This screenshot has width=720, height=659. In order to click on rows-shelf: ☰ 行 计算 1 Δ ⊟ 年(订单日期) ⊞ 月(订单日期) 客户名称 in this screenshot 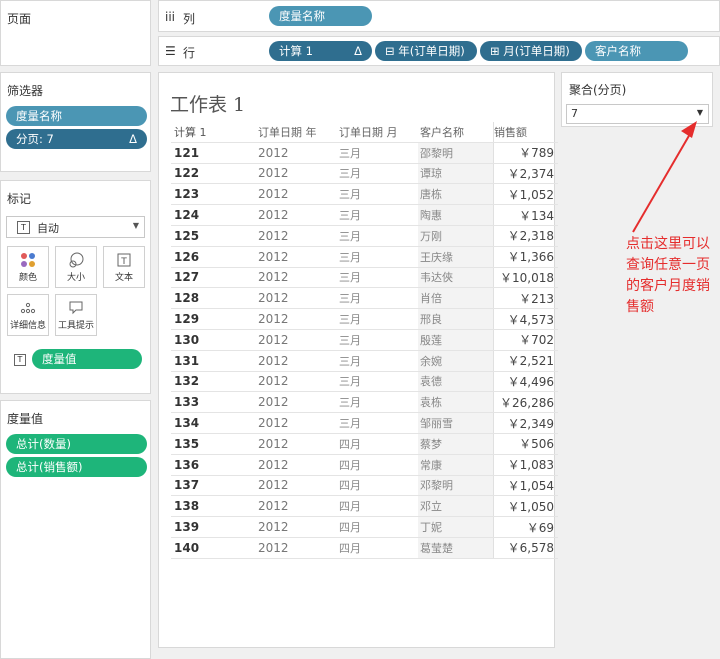, I will do `click(439, 51)`.